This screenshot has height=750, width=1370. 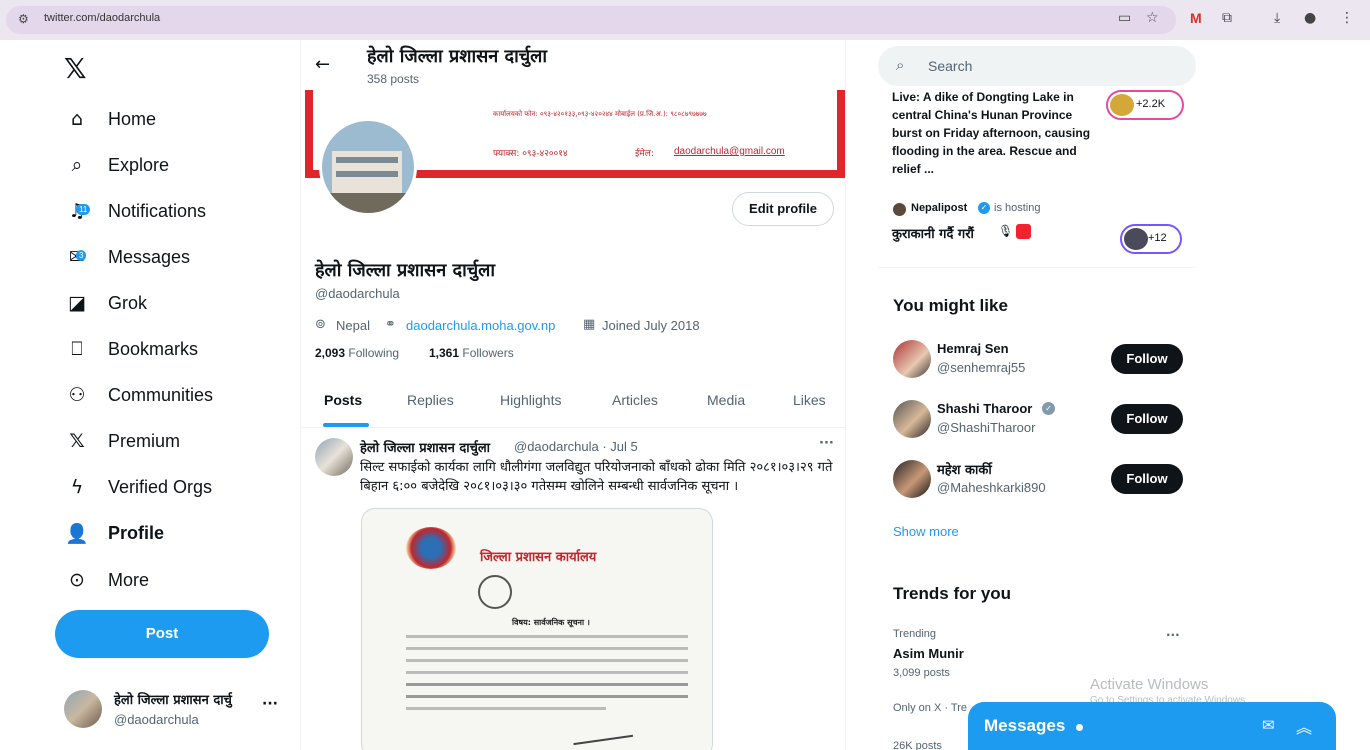 I want to click on calendar-icon: ▦, so click(x=589, y=324).